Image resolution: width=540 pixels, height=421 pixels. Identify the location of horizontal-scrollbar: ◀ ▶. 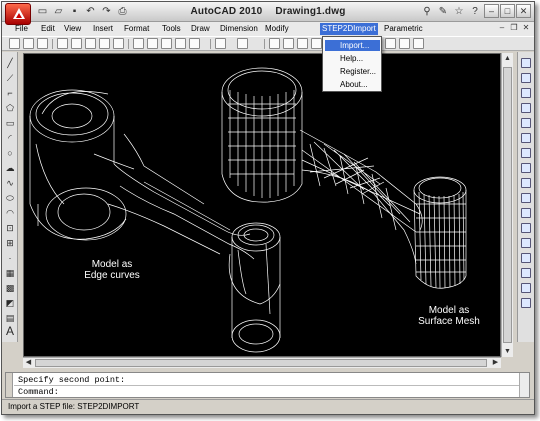
(262, 362).